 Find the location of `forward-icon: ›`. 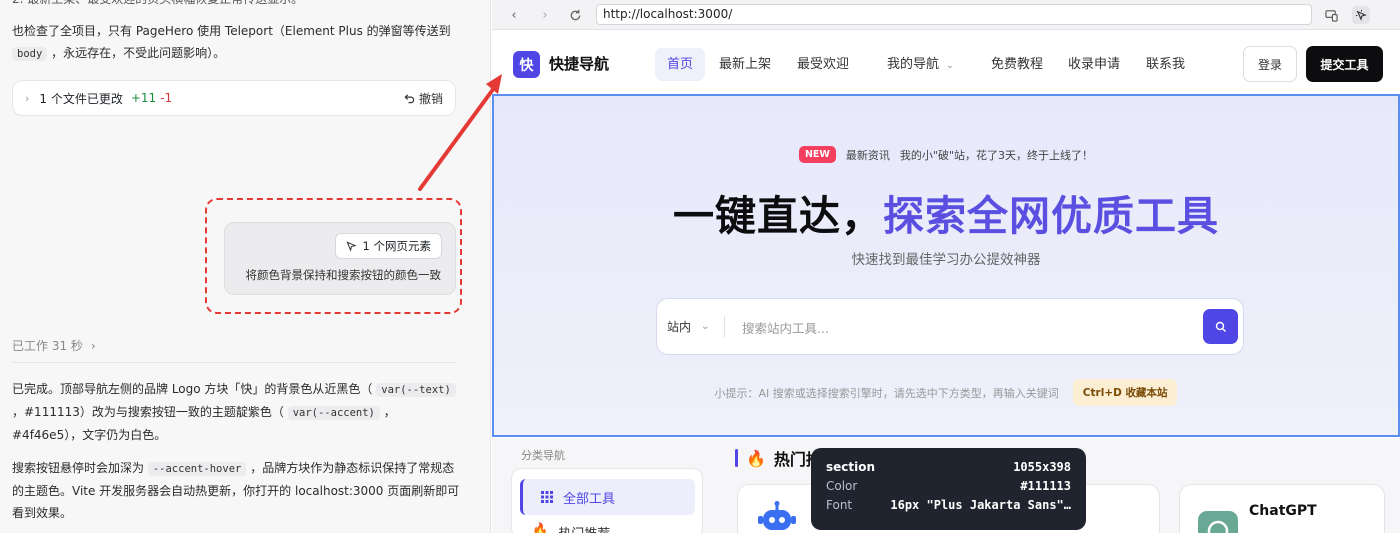

forward-icon: › is located at coordinates (545, 15).